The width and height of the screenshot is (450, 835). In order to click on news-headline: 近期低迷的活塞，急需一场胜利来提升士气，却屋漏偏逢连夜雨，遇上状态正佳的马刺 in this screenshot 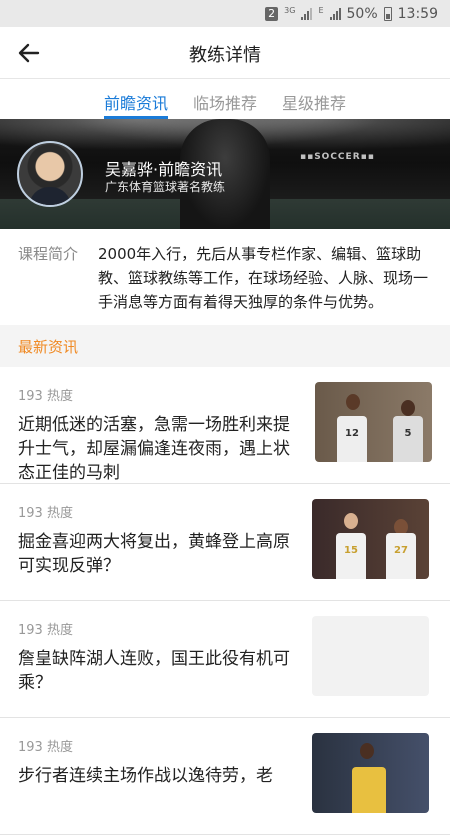, I will do `click(154, 449)`.